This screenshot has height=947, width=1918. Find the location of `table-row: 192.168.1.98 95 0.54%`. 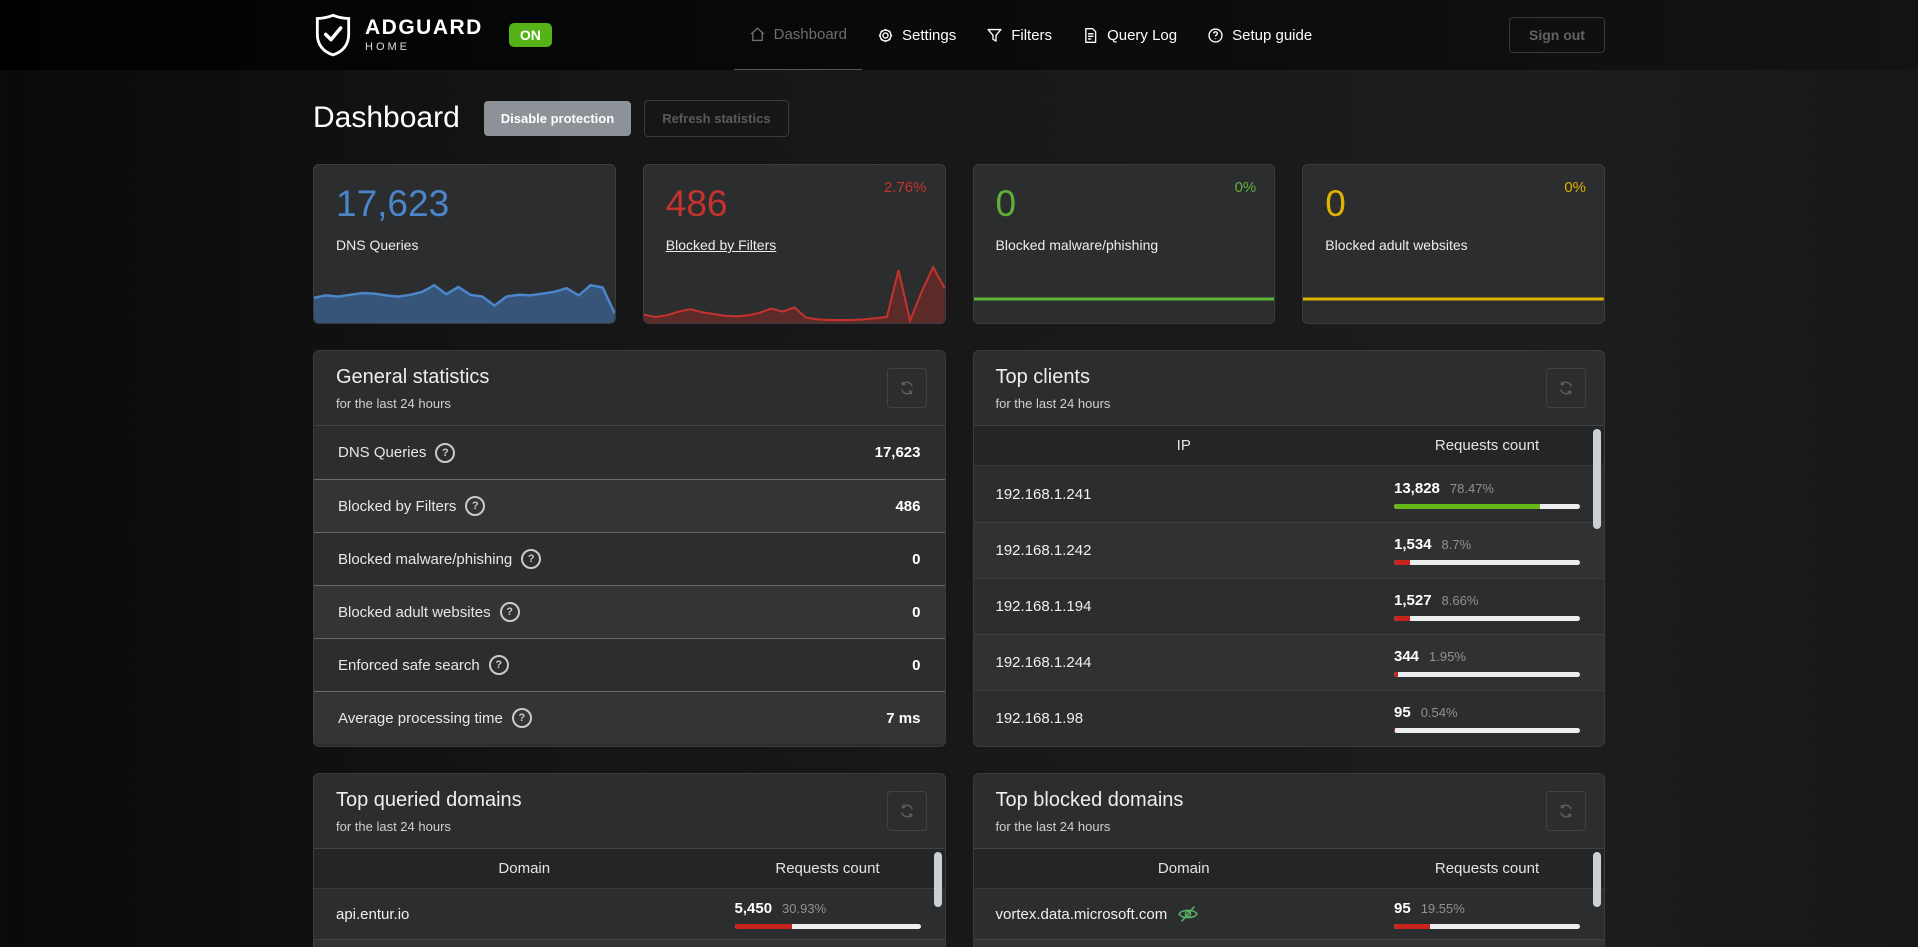

table-row: 192.168.1.98 95 0.54% is located at coordinates (1288, 718).